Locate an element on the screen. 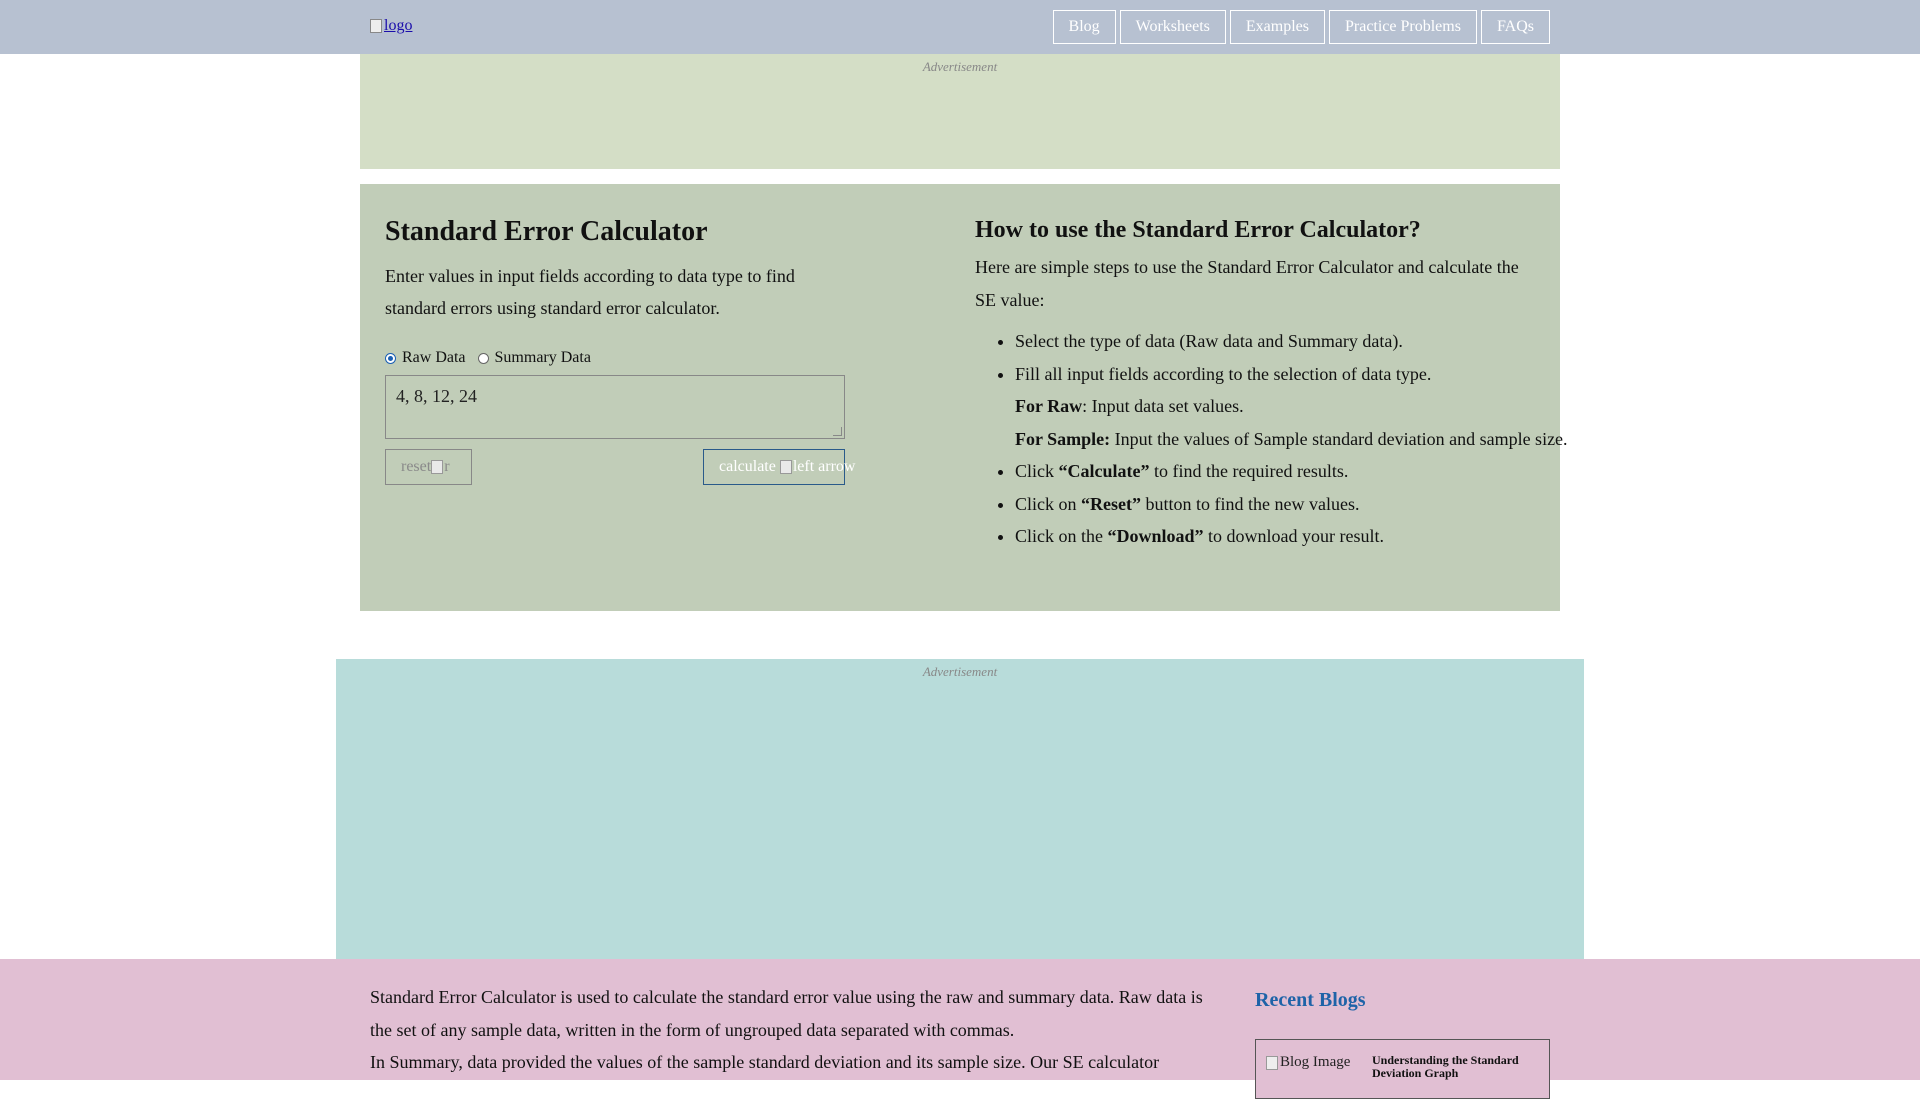  site-logo: logo is located at coordinates (391, 26).